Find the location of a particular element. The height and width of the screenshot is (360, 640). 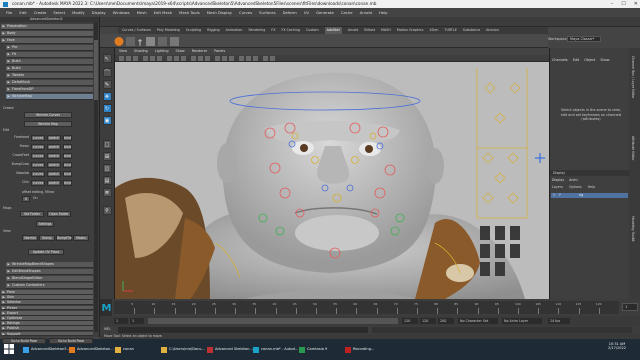

viewport-menu-view: View is located at coordinates (123, 51).